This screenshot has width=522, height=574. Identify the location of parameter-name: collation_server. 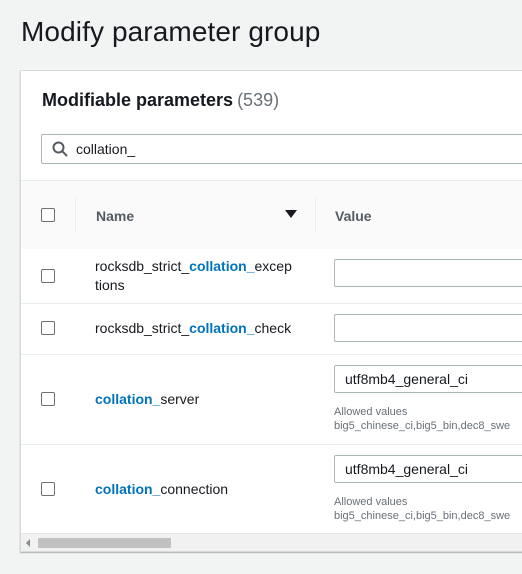
(200, 399).